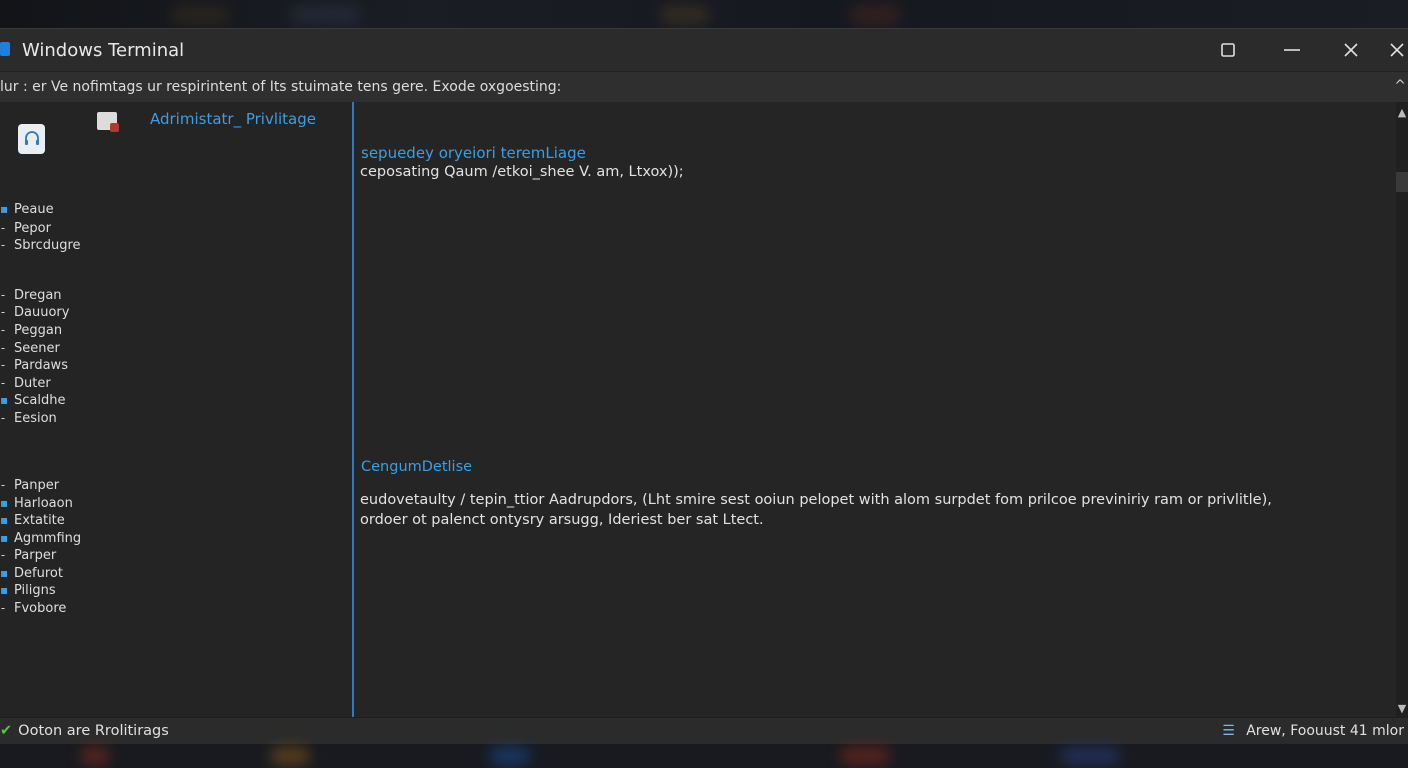 The image size is (1408, 768). Describe the element at coordinates (40, 400) in the screenshot. I see `sidebar-item-label: Scaldhe` at that location.